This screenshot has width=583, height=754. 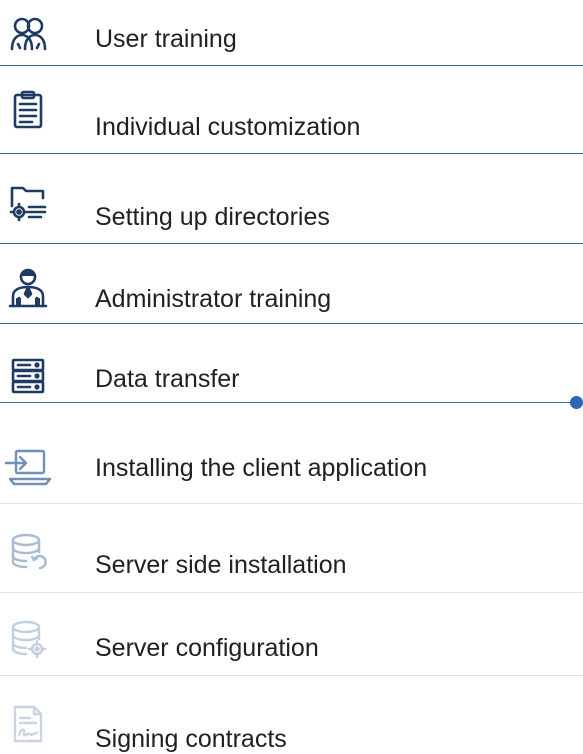 I want to click on list-item-server-configuration: Server configuration, so click(x=291, y=634).